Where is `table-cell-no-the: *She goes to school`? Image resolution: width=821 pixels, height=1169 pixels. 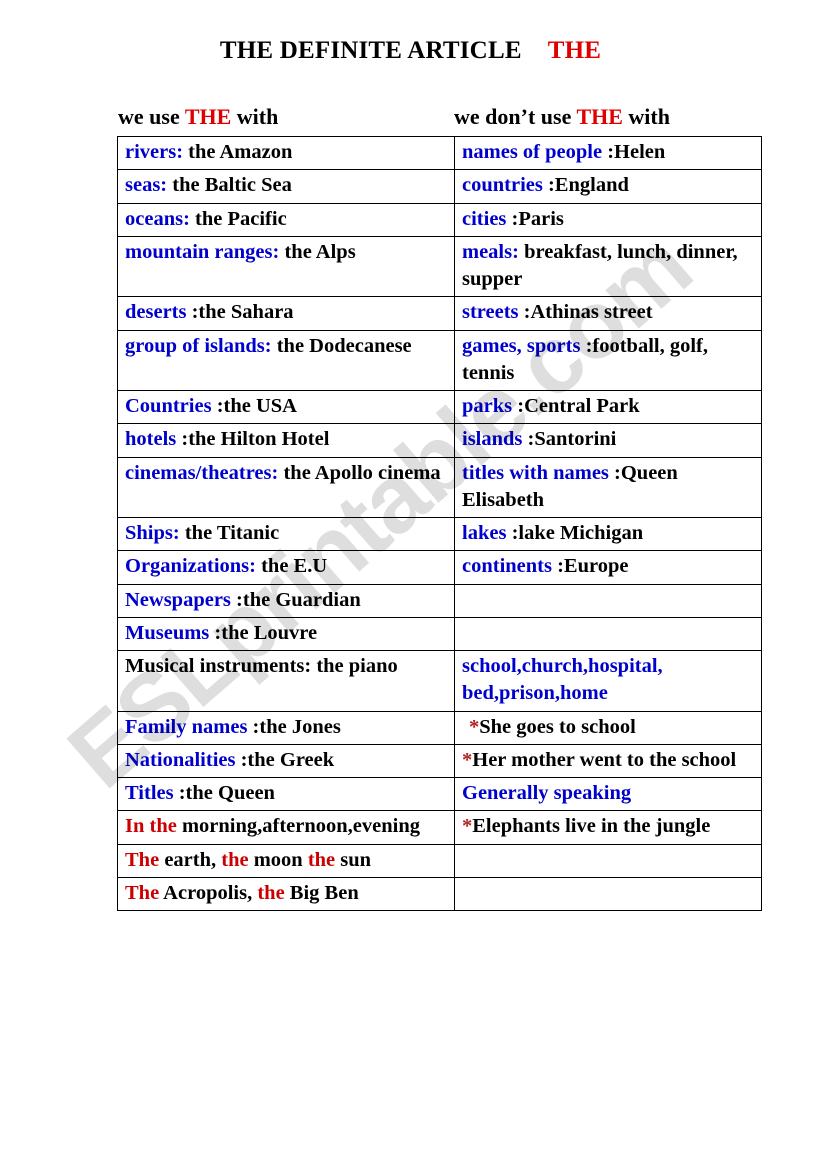
table-cell-no-the: *She goes to school is located at coordinates (608, 727).